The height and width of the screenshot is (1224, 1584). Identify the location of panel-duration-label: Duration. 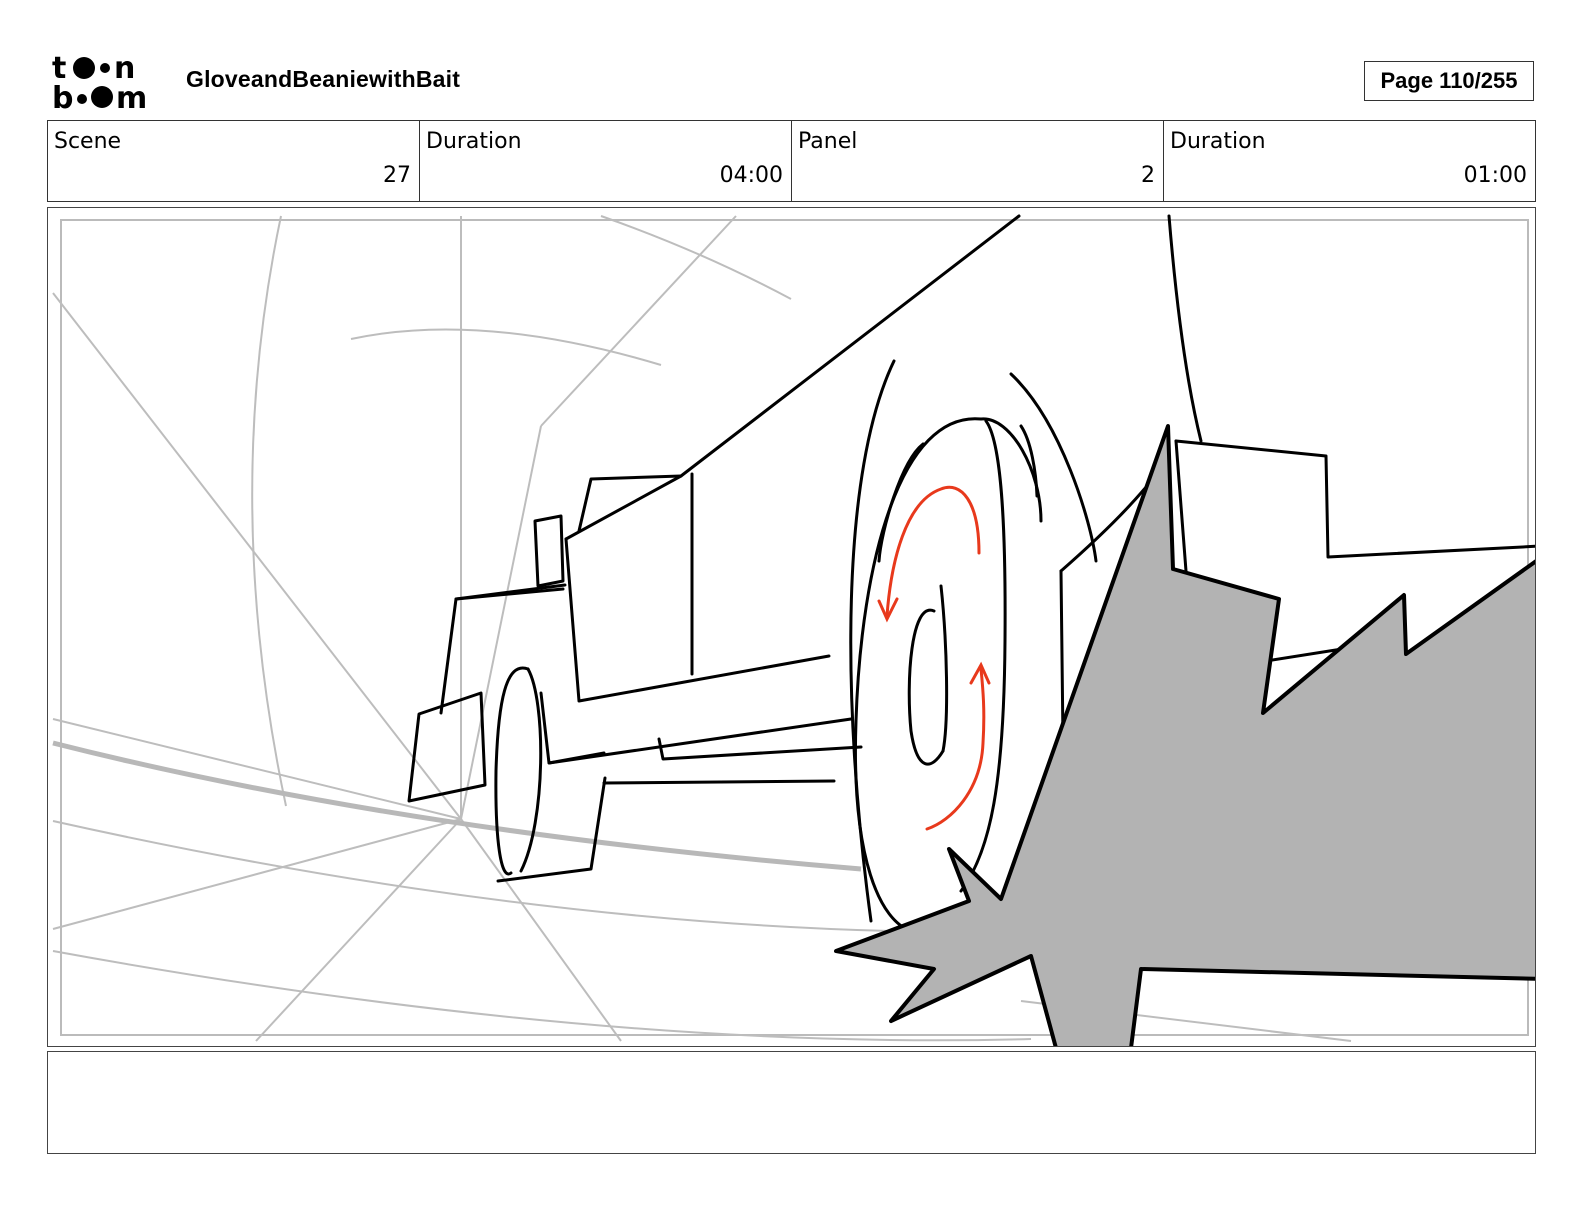
(1218, 141).